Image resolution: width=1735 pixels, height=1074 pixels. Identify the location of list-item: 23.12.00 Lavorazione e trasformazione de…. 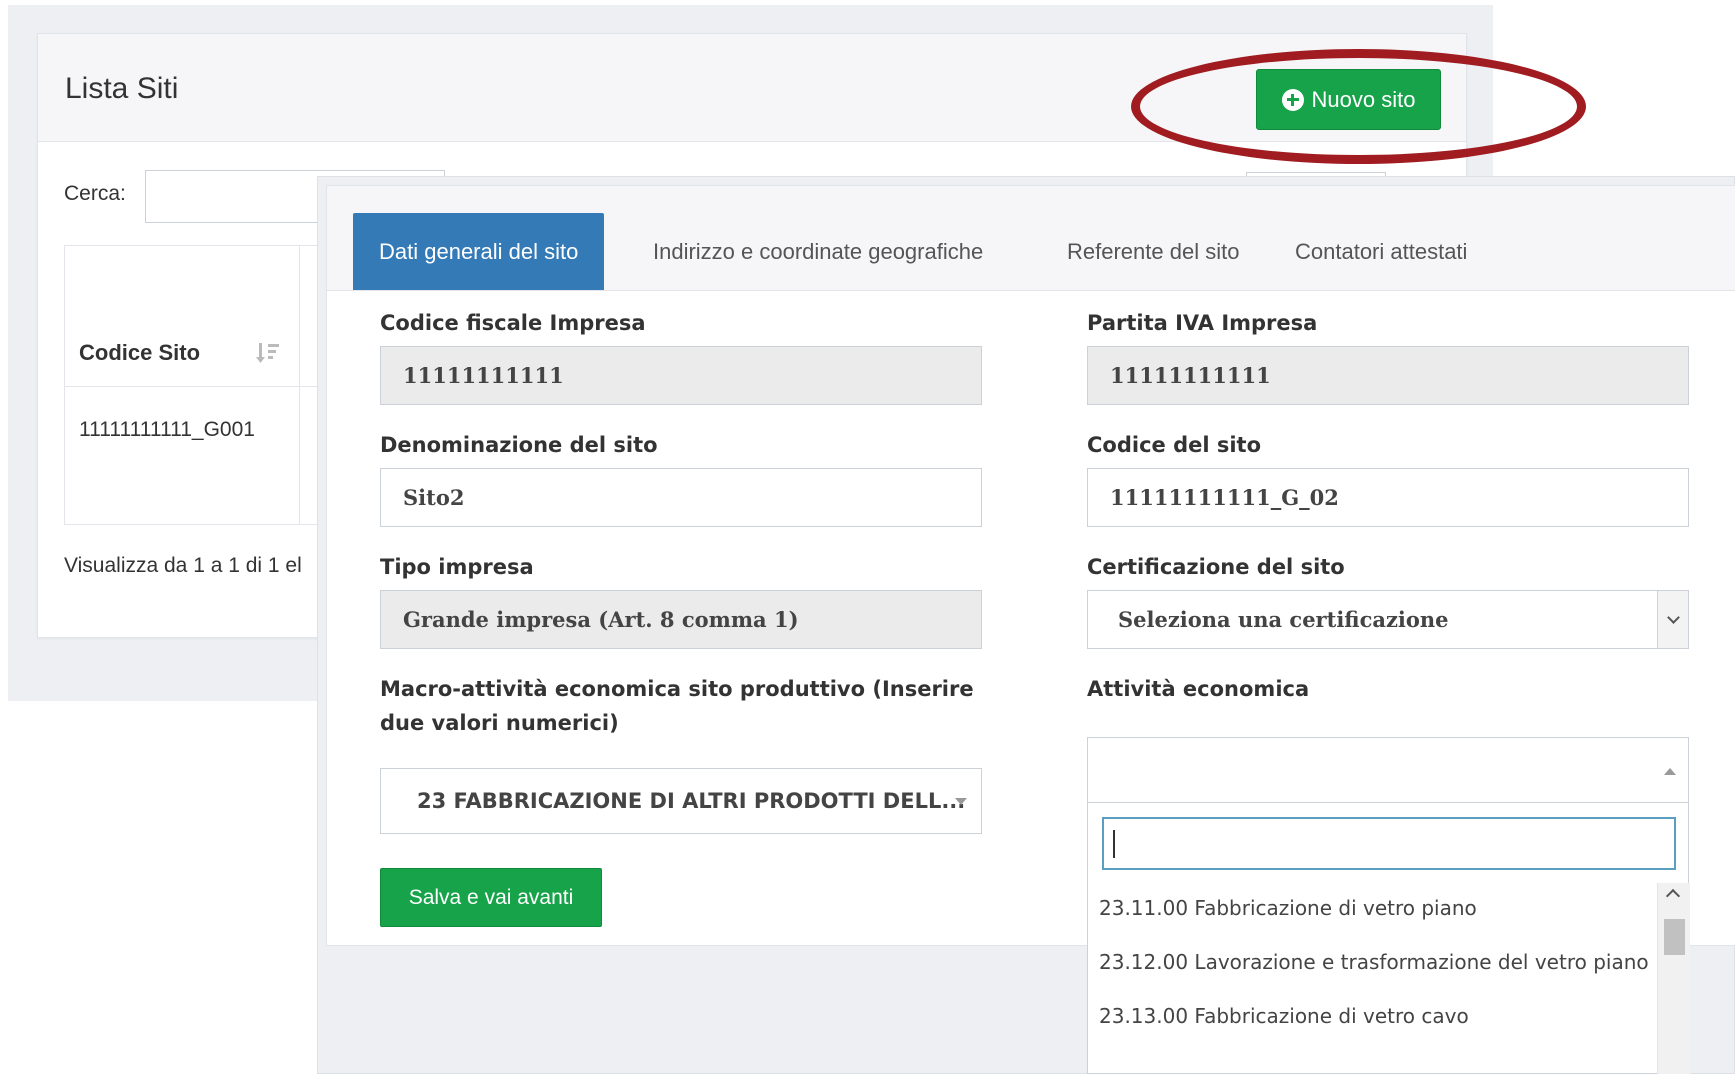
(1373, 962).